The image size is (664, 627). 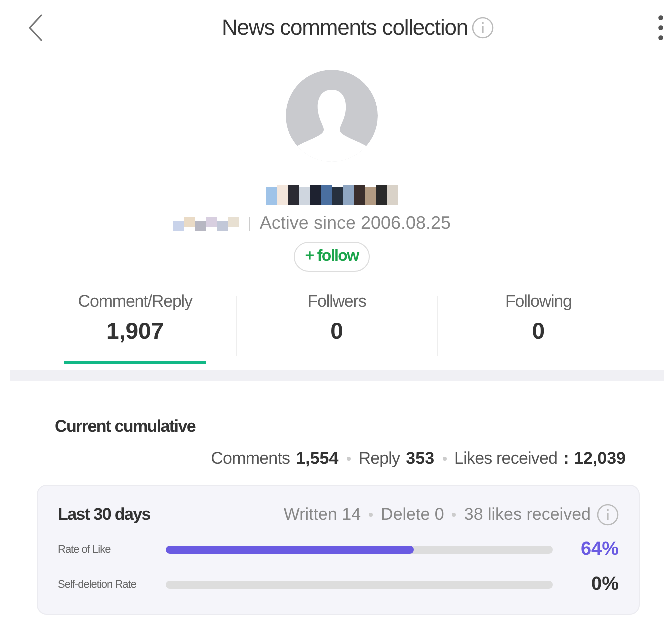 What do you see at coordinates (506, 459) in the screenshot?
I see `stat-label: Likes received` at bounding box center [506, 459].